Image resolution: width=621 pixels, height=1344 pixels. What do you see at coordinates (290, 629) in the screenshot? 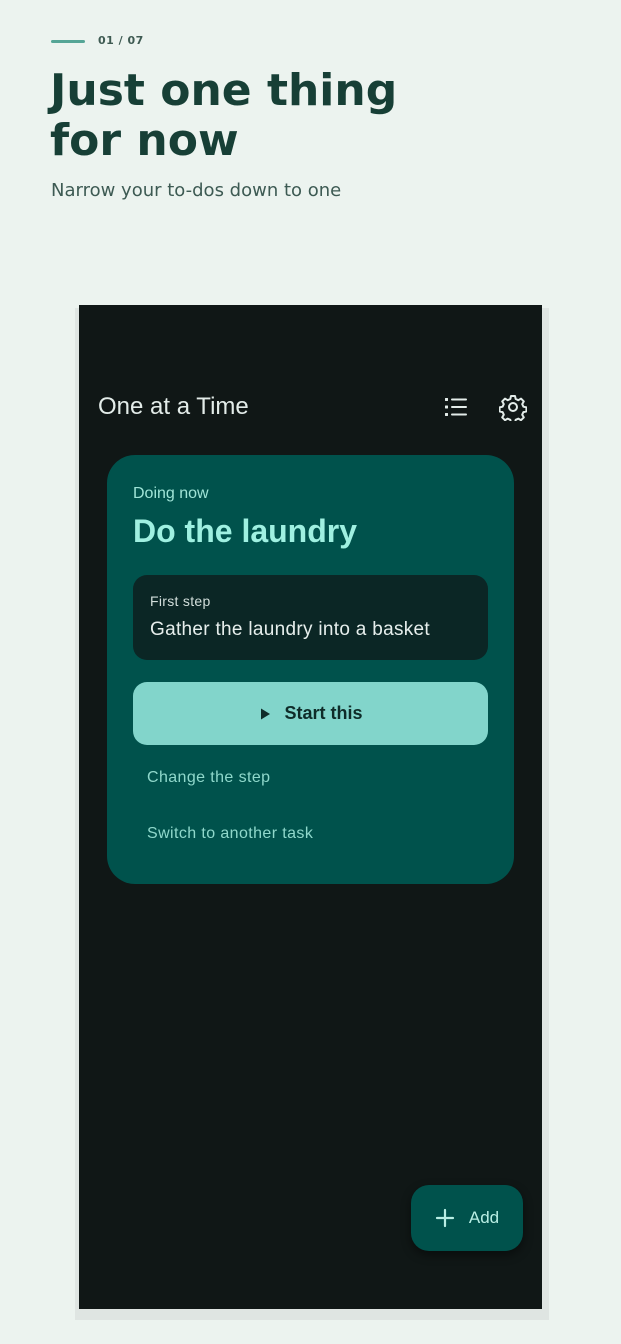
I see `step-text: Gather the laundry into a basket` at bounding box center [290, 629].